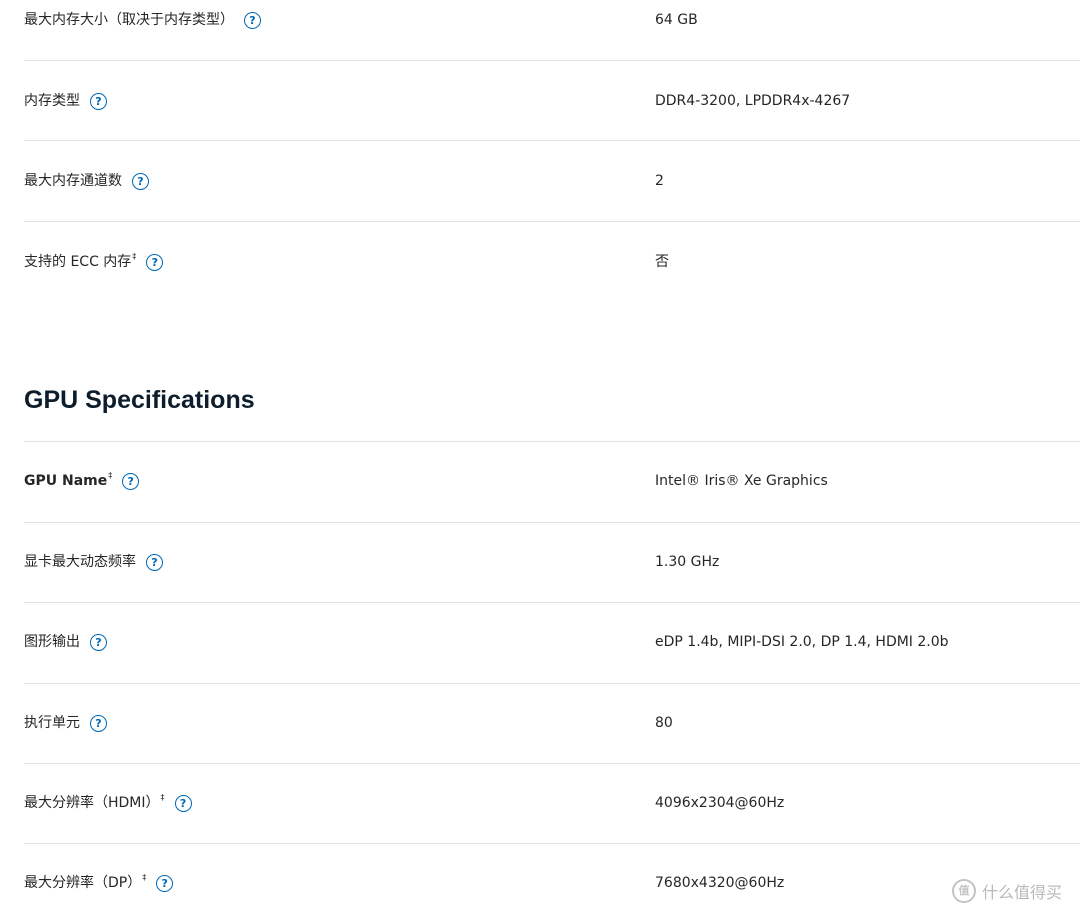 The width and height of the screenshot is (1080, 913). Describe the element at coordinates (552, 20) in the screenshot. I see `spec-row-max-memory-size: 最大内存大小（取决于内存类型） ? 64 GB` at that location.